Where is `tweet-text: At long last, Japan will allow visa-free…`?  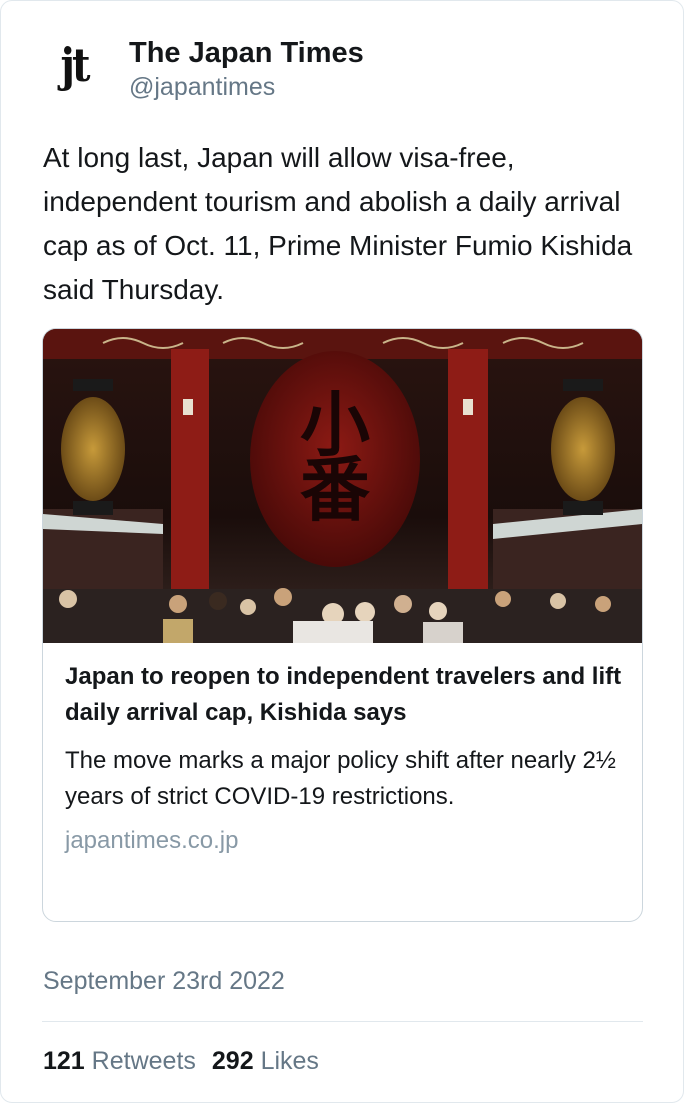
tweet-text: At long last, Japan will allow visa-free… is located at coordinates (338, 223).